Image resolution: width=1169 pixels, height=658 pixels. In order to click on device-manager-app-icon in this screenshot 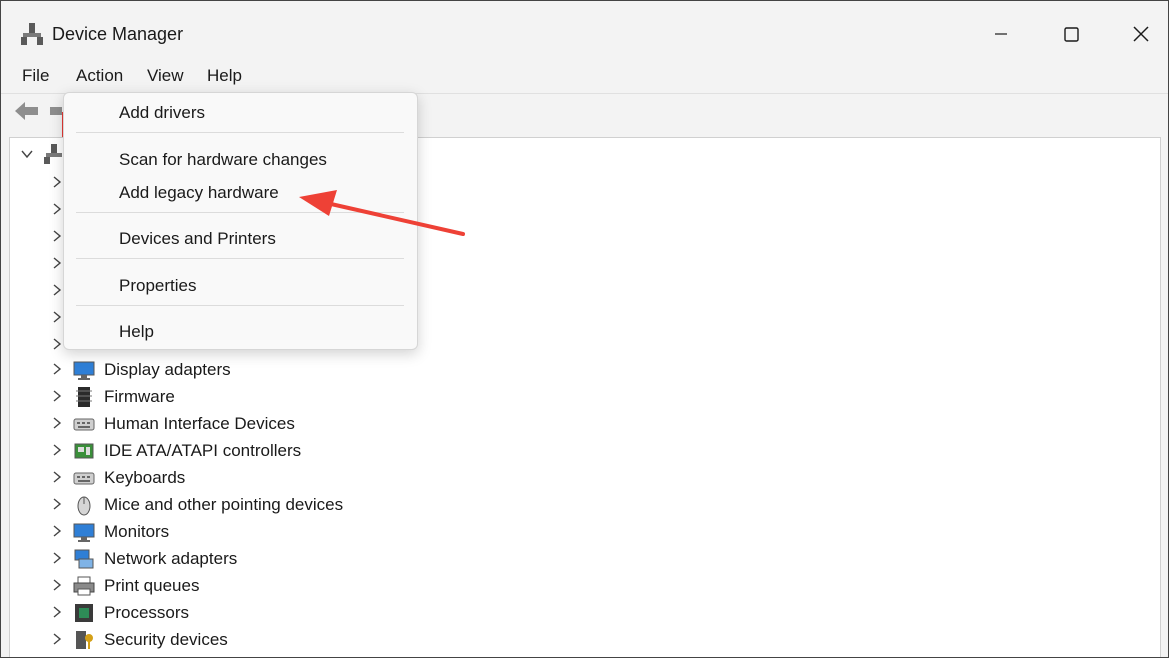, I will do `click(32, 34)`.